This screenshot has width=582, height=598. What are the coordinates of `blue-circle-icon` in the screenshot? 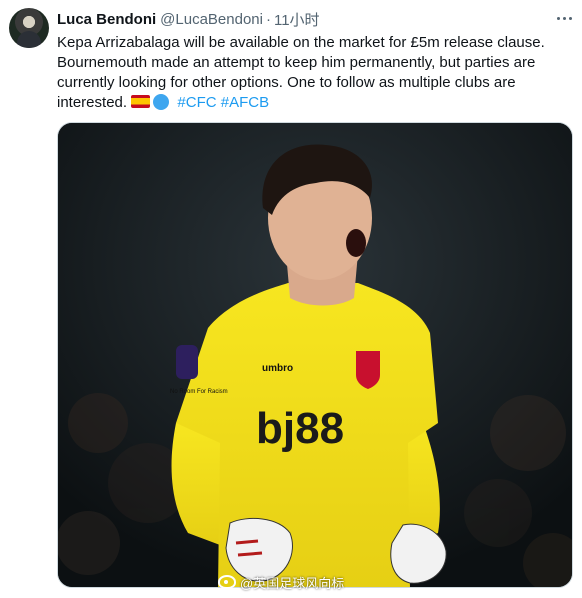 It's located at (161, 102).